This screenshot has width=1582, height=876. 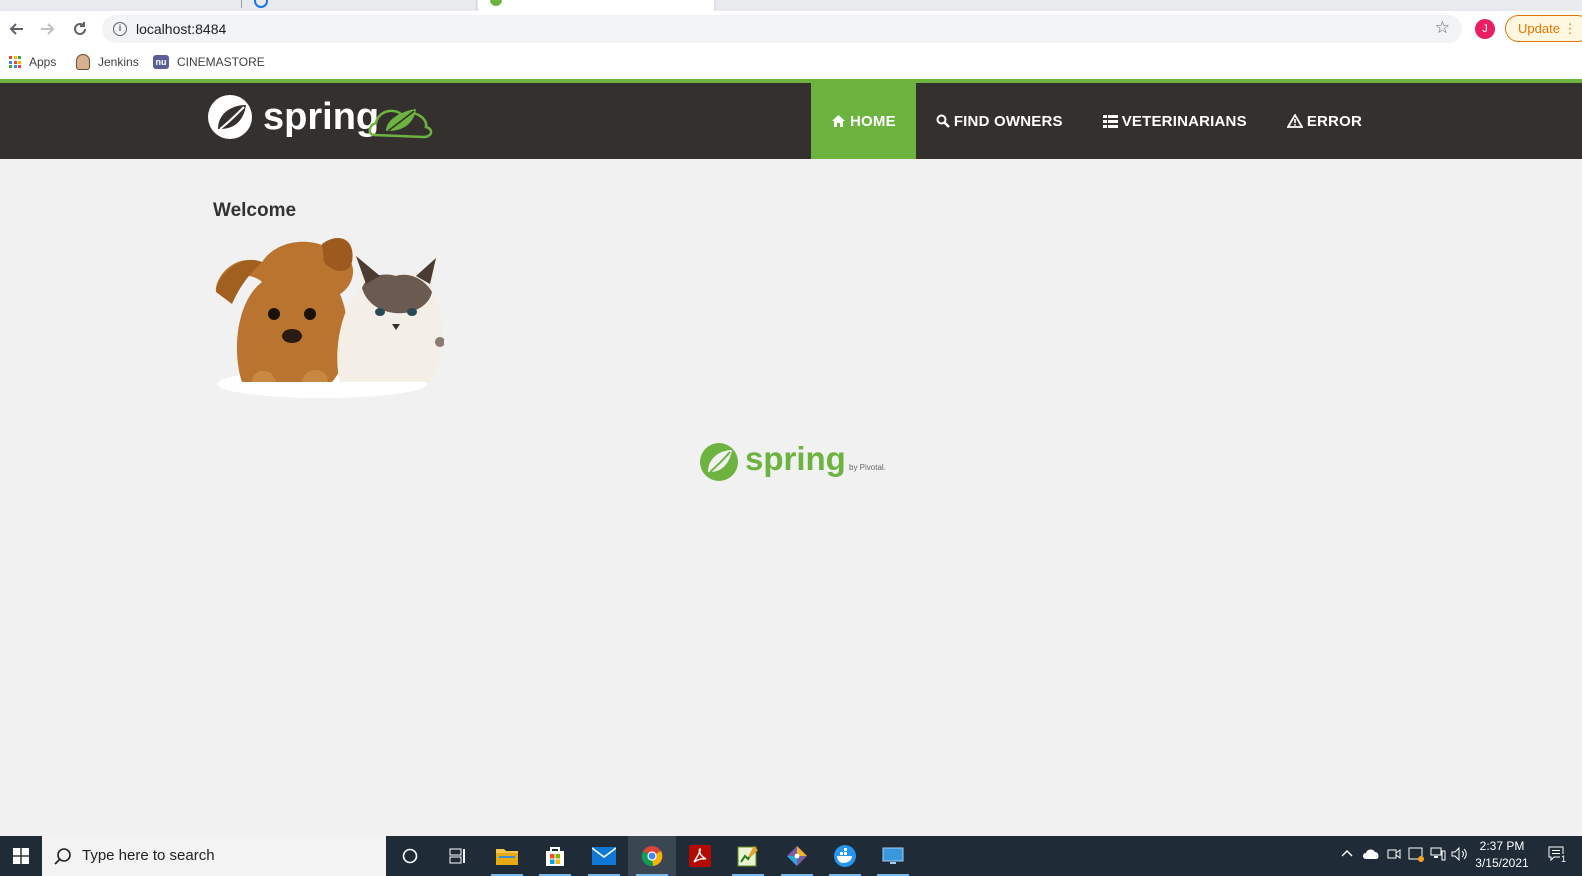 I want to click on bookmark-cinemastore: nu CINEMASTORE, so click(x=209, y=62).